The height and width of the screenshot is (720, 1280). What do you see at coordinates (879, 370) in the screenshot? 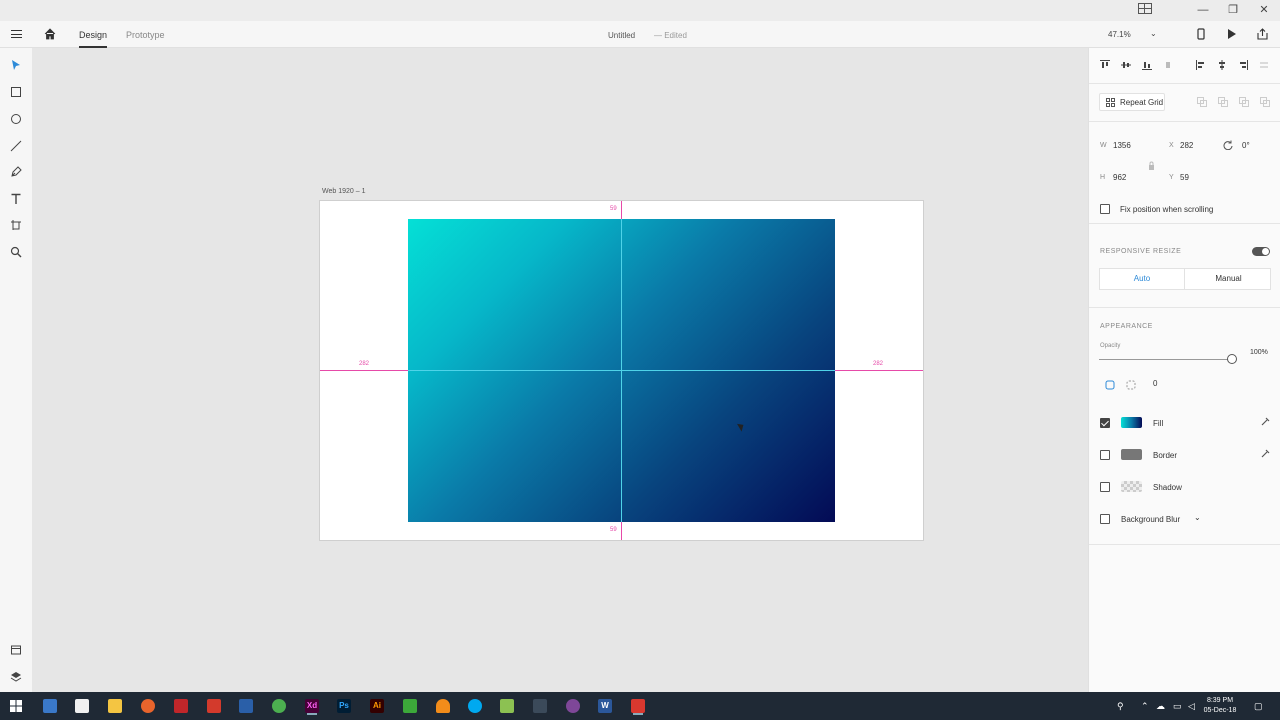
I see `distance-guide-right` at bounding box center [879, 370].